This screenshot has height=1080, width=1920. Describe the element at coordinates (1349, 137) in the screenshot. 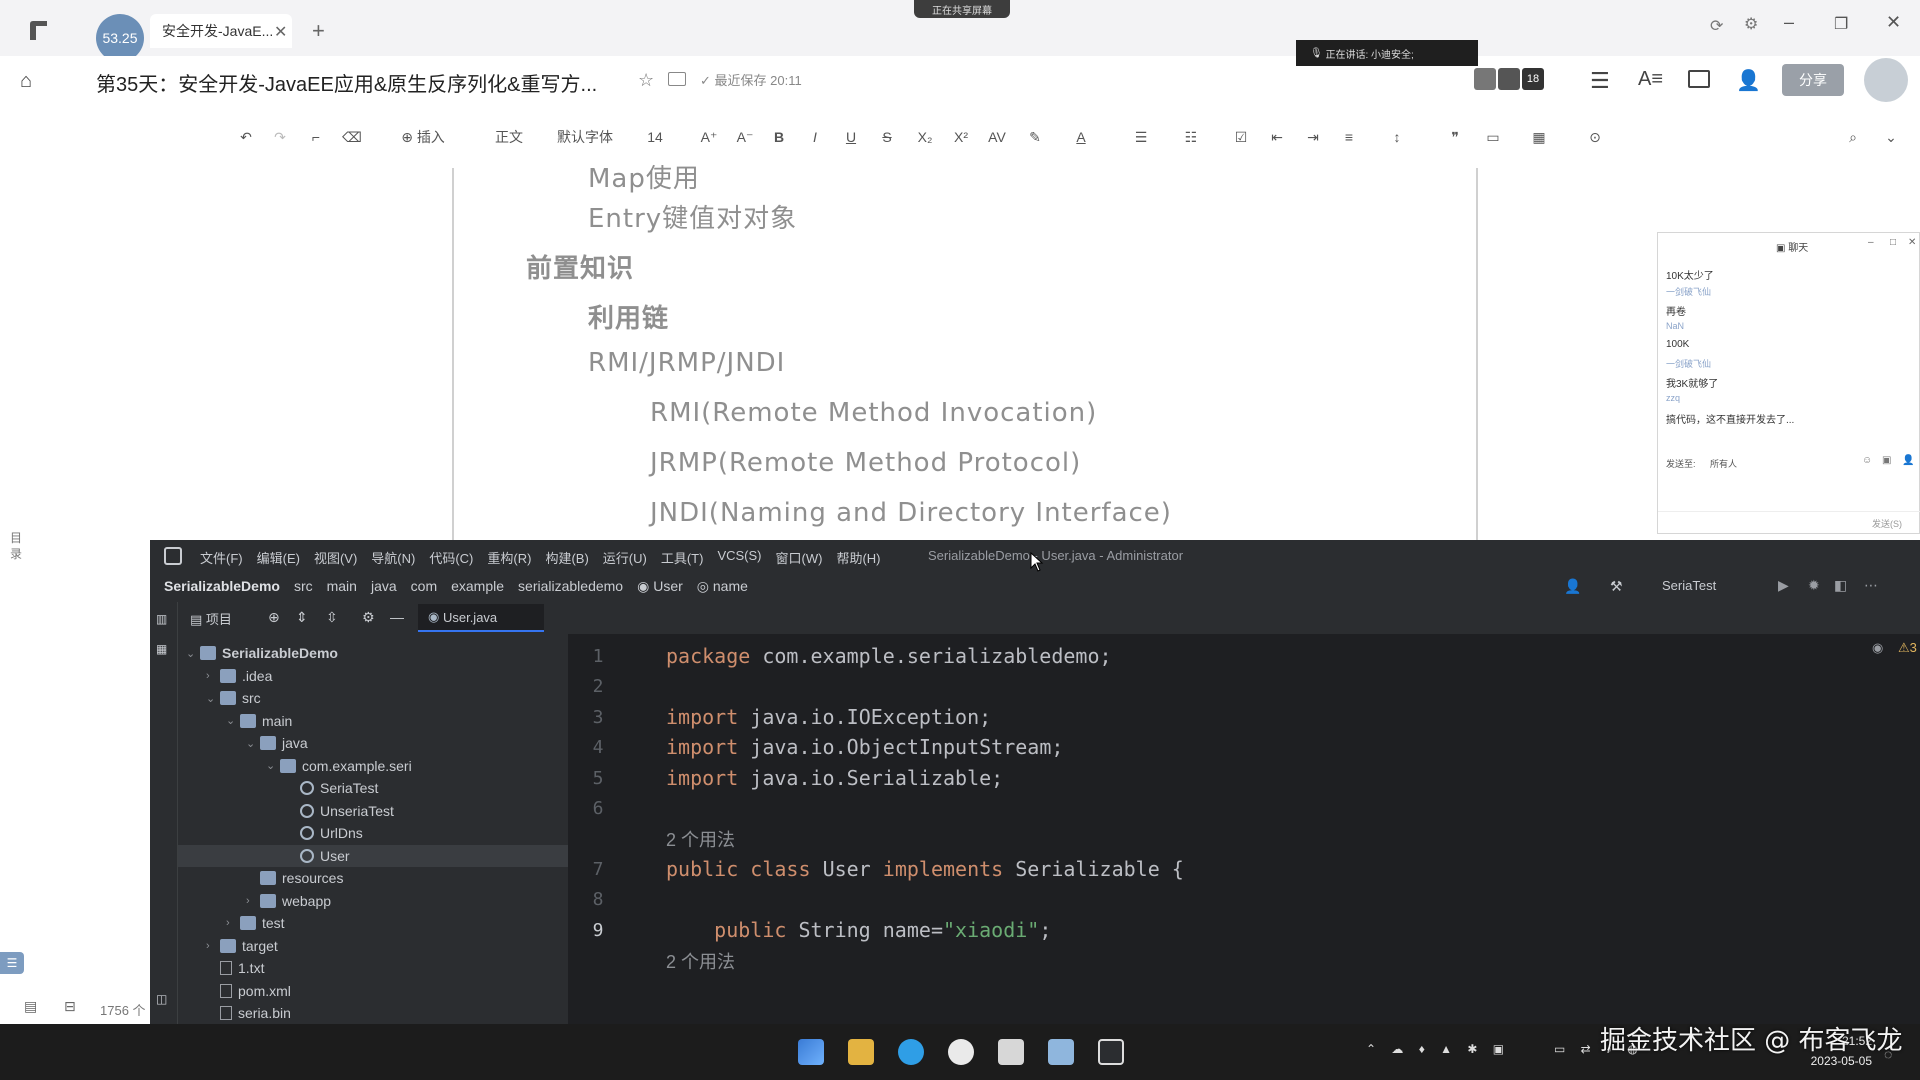

I see `align-icon: ≡` at that location.